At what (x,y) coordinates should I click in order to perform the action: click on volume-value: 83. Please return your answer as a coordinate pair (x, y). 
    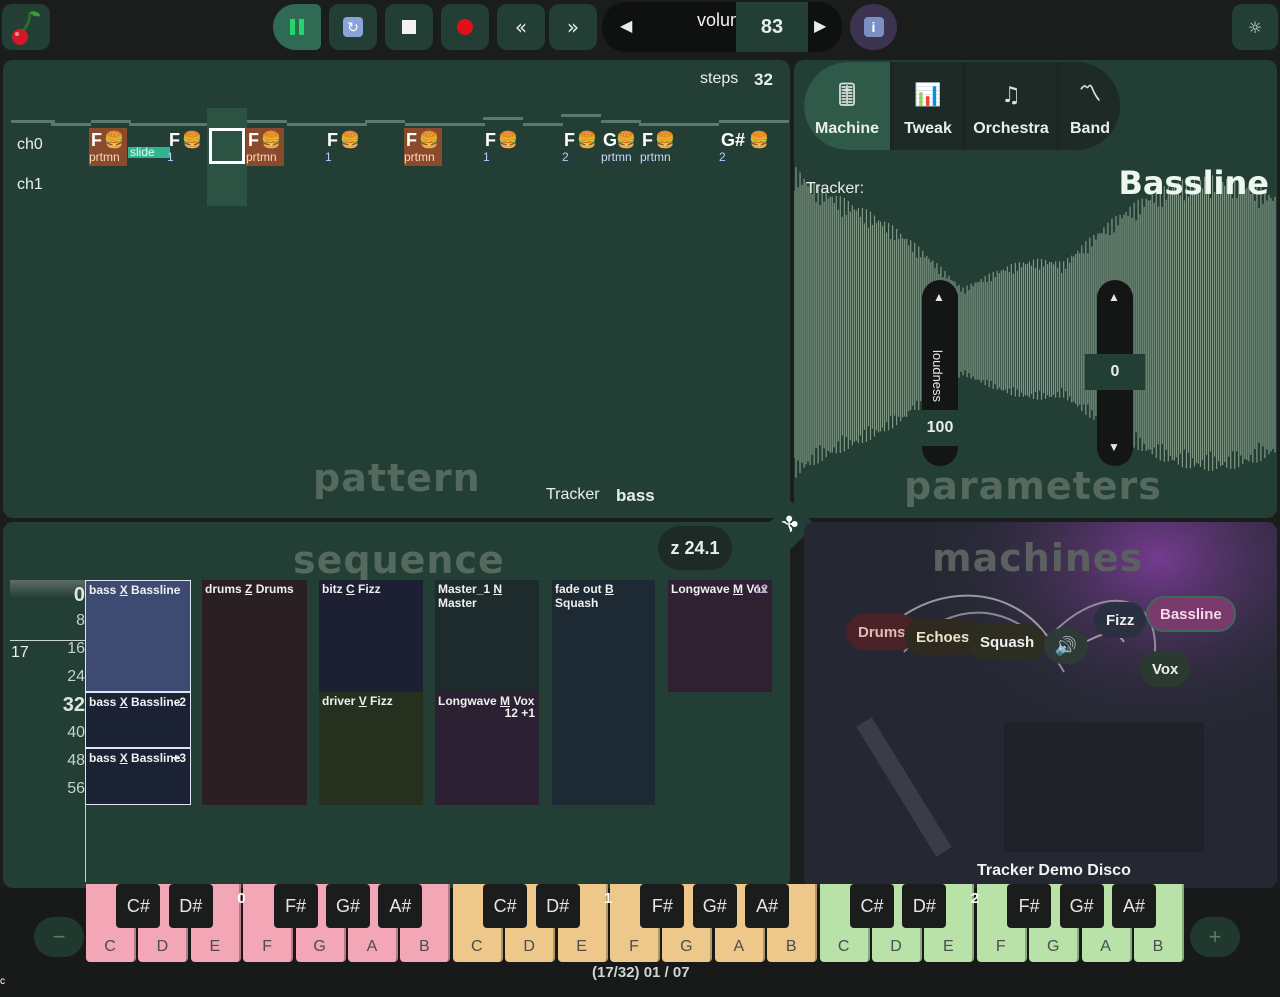
    Looking at the image, I should click on (772, 27).